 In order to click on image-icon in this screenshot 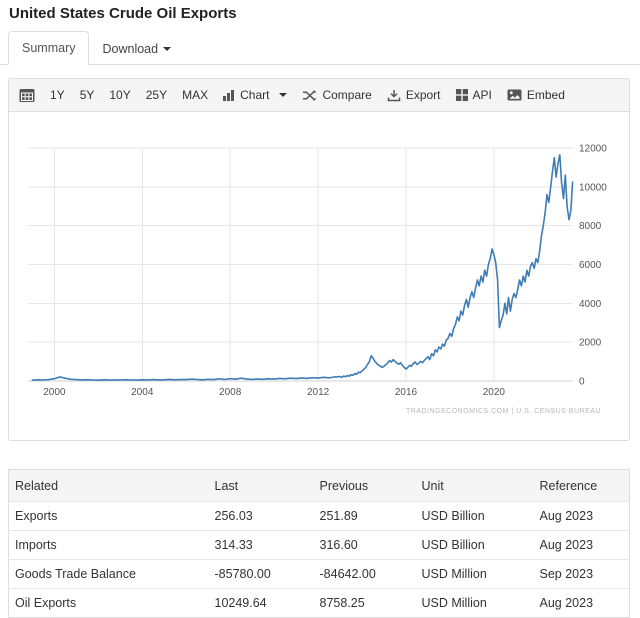, I will do `click(514, 95)`.